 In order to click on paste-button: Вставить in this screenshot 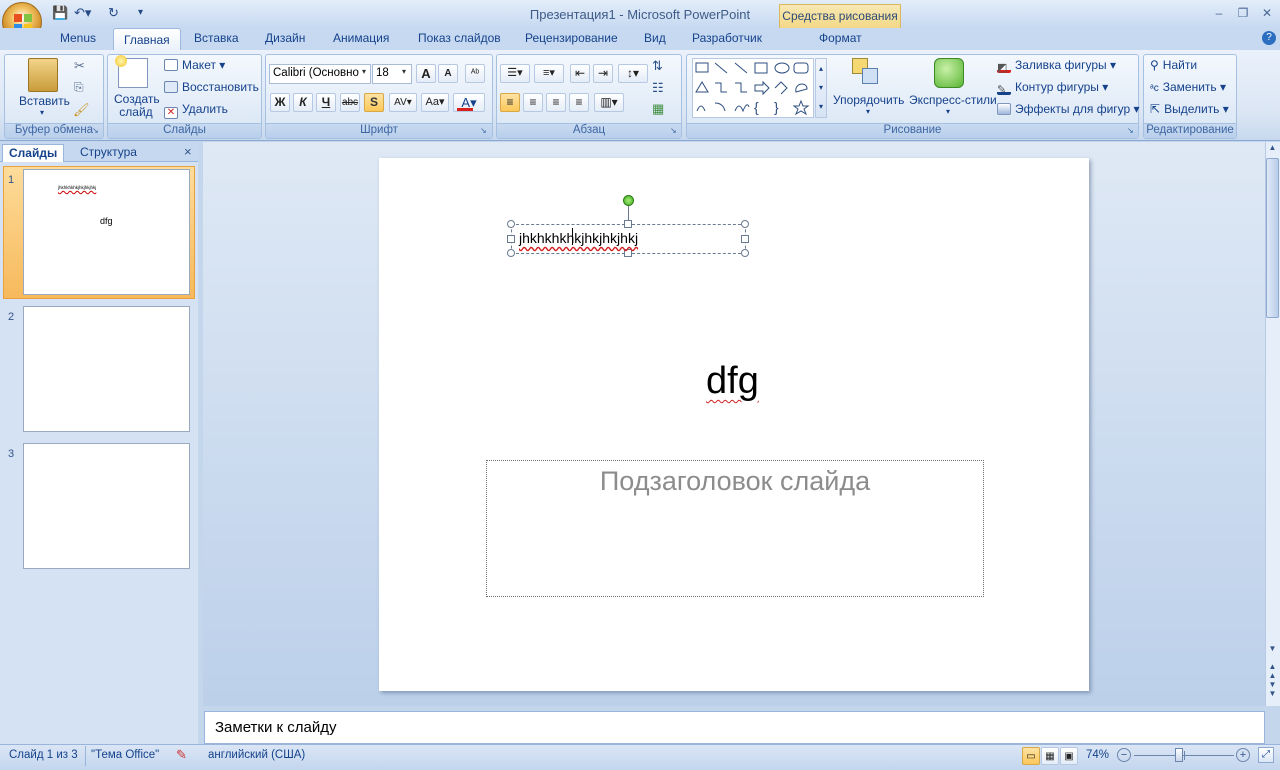, I will do `click(44, 101)`.